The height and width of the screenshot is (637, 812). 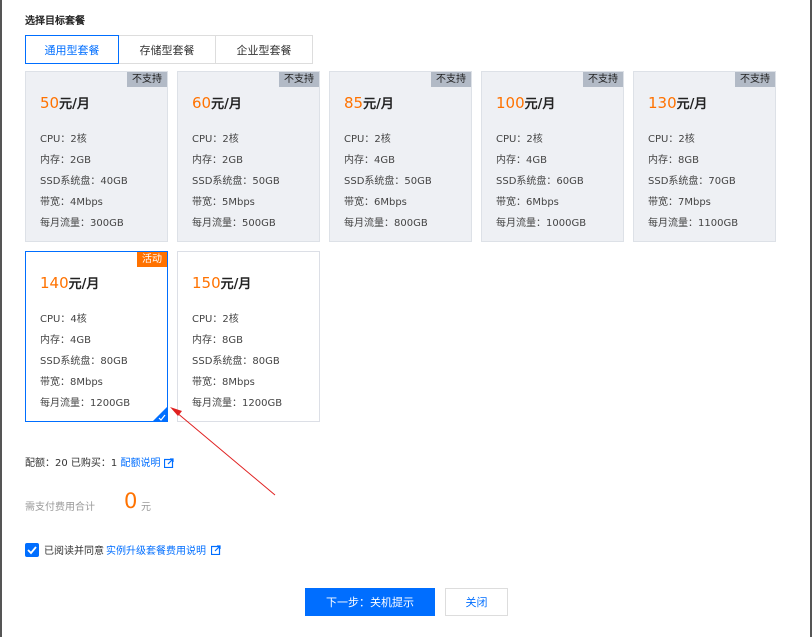 What do you see at coordinates (82, 223) in the screenshot?
I see `spec-traffic: 每月流量：300GB` at bounding box center [82, 223].